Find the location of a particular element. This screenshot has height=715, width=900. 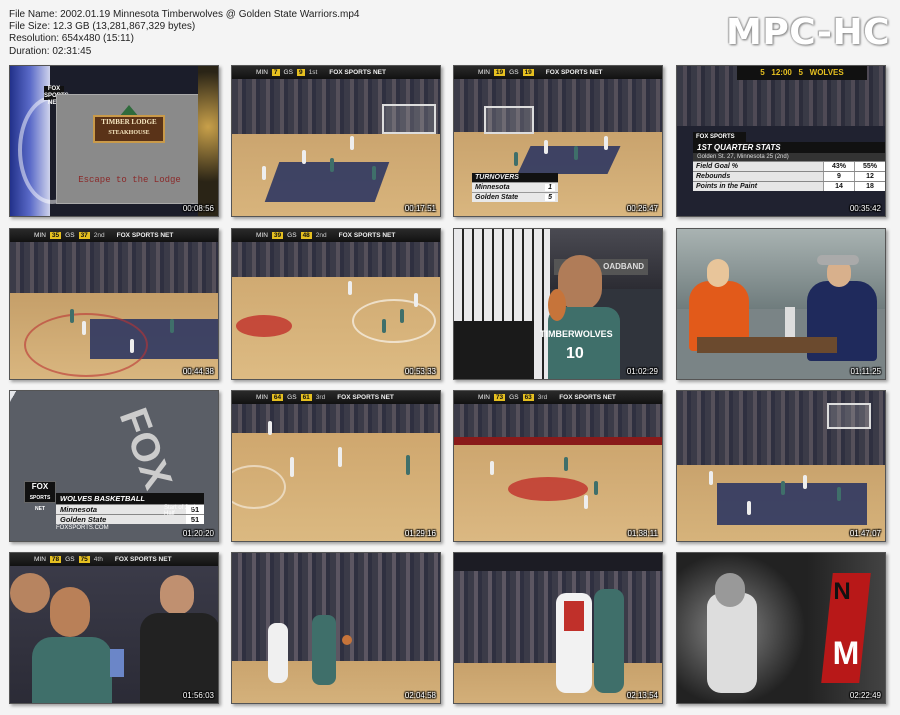

thumbnail-14: 02:04:58 is located at coordinates (336, 628).